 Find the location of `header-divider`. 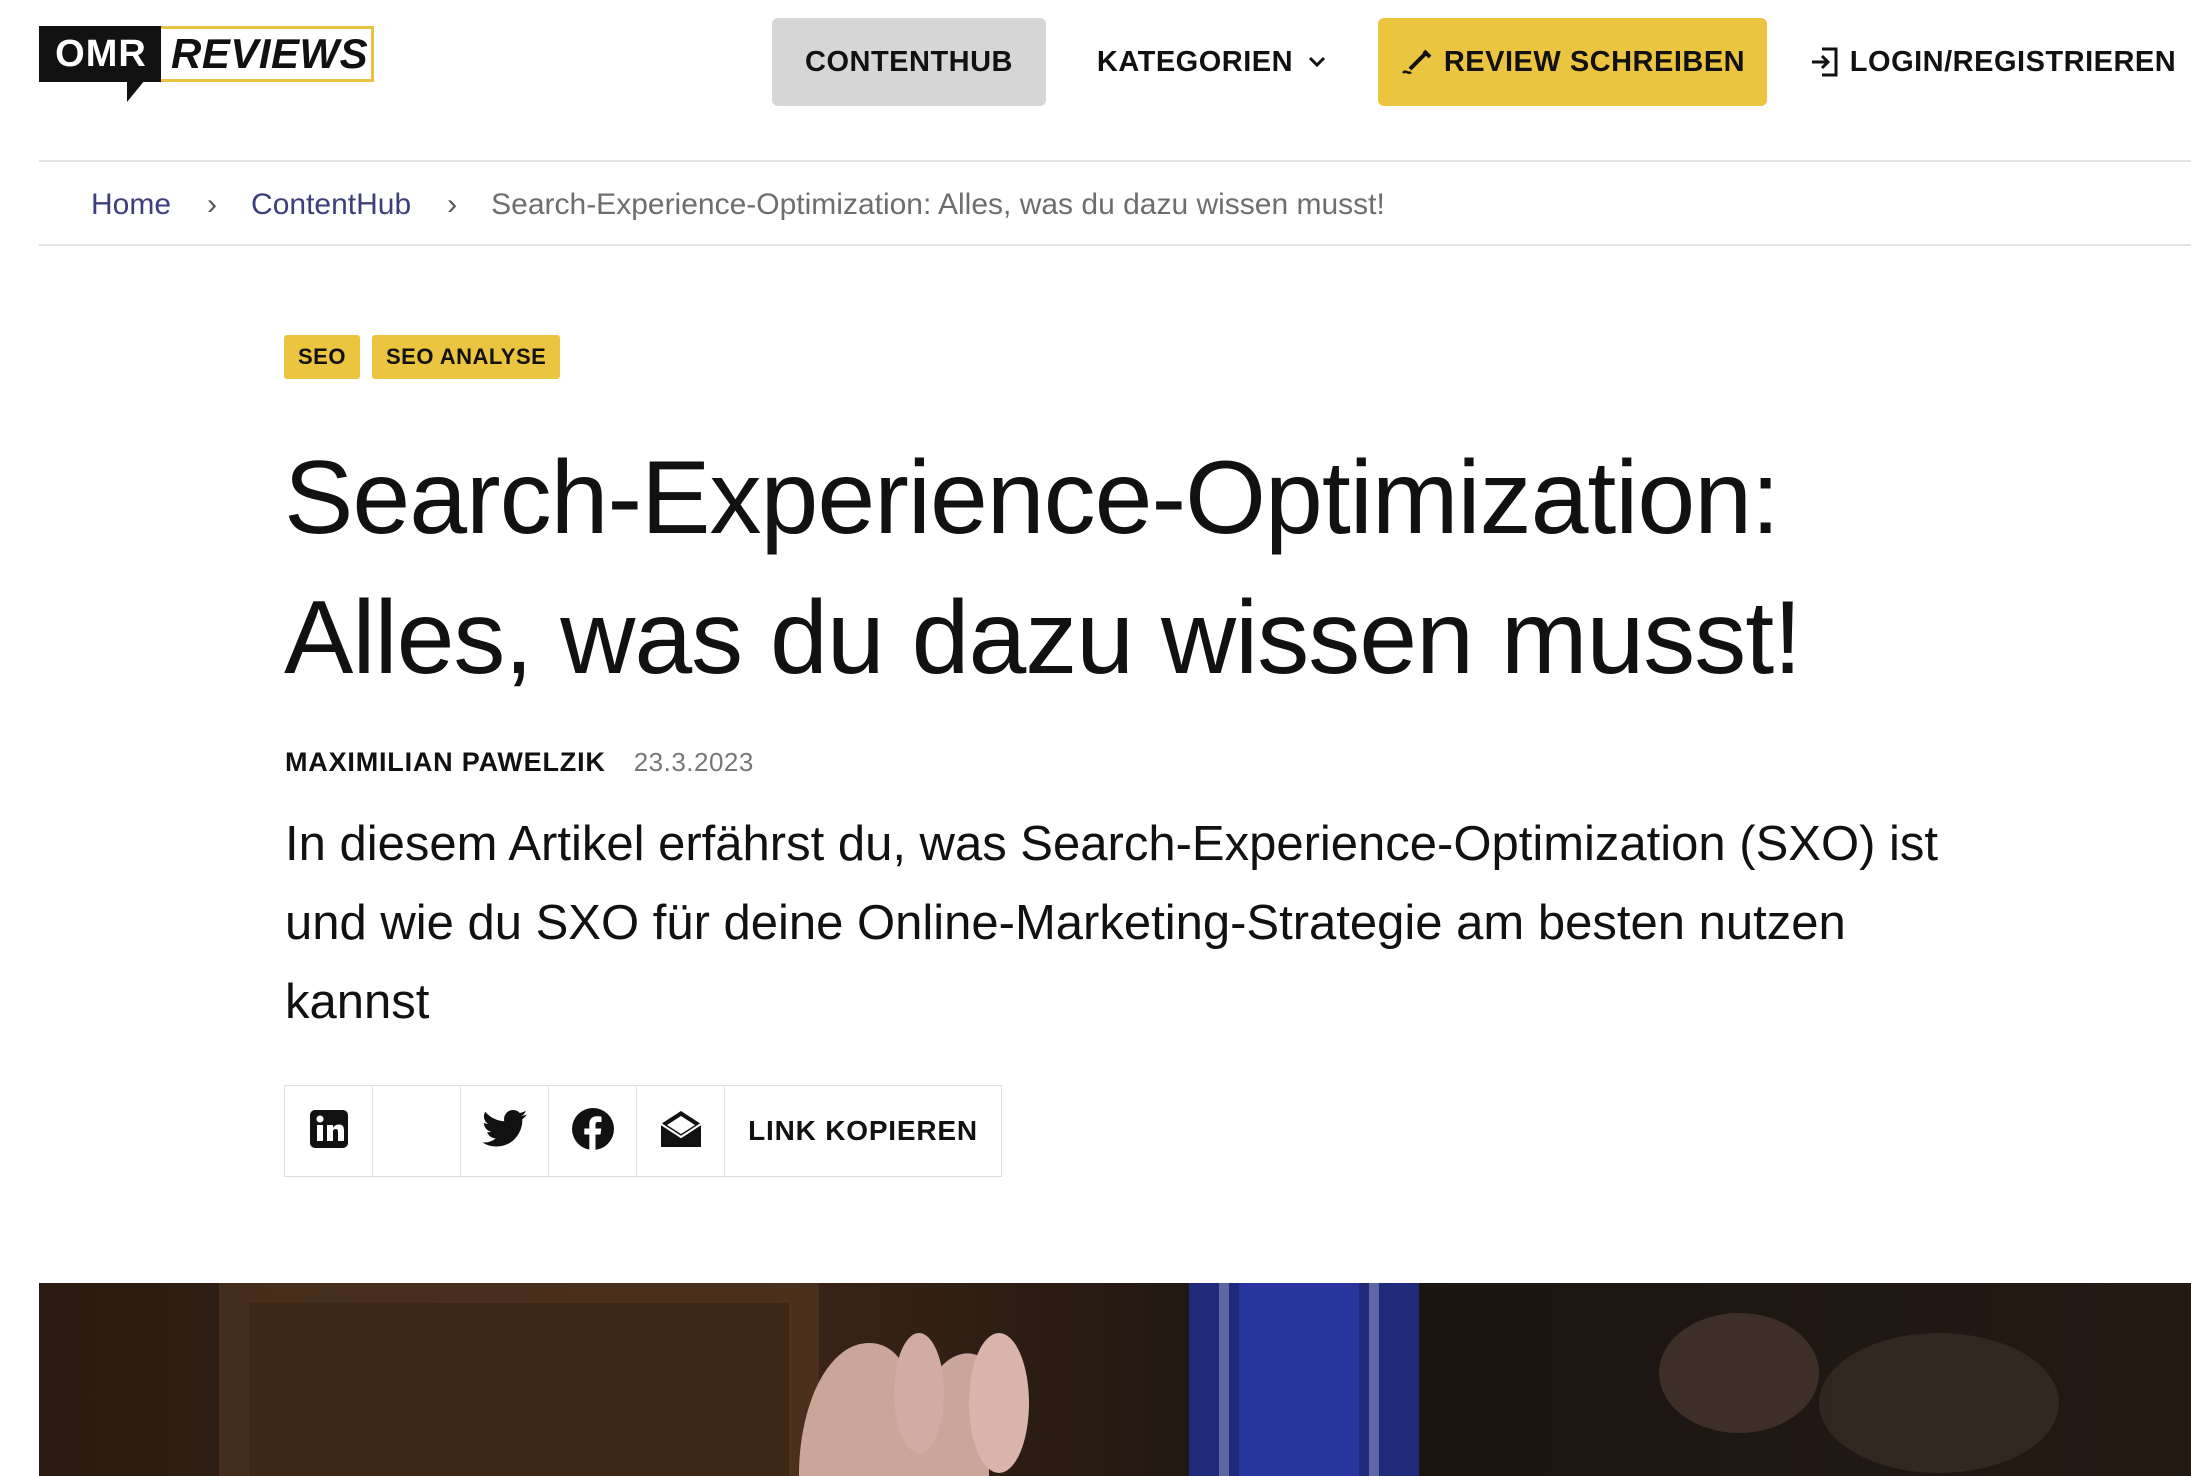

header-divider is located at coordinates (1115, 161).